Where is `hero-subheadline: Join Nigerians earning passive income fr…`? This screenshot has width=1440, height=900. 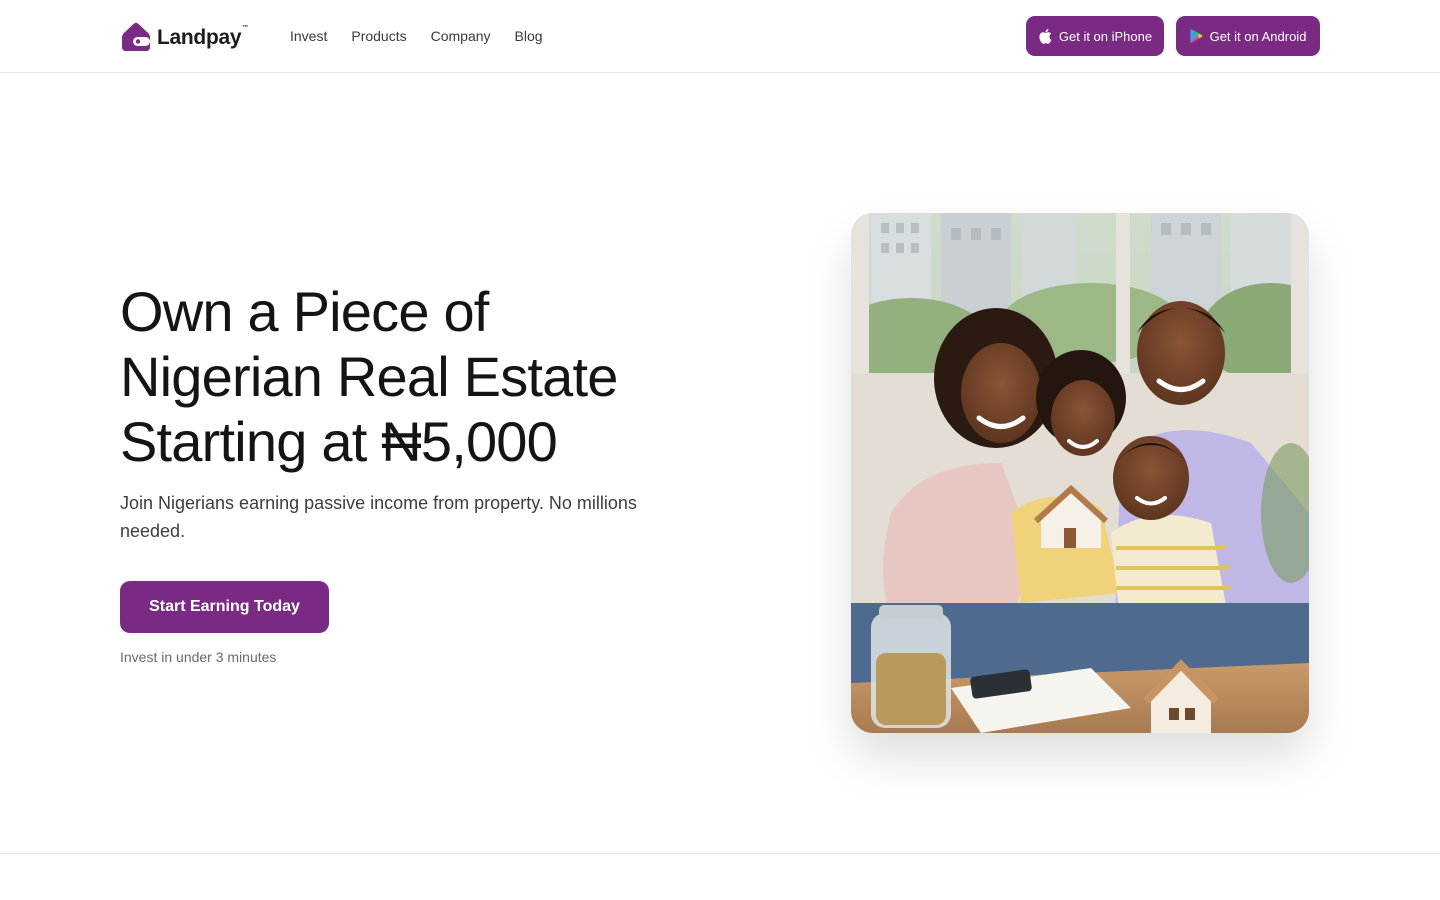 hero-subheadline: Join Nigerians earning passive income fr… is located at coordinates (378, 517).